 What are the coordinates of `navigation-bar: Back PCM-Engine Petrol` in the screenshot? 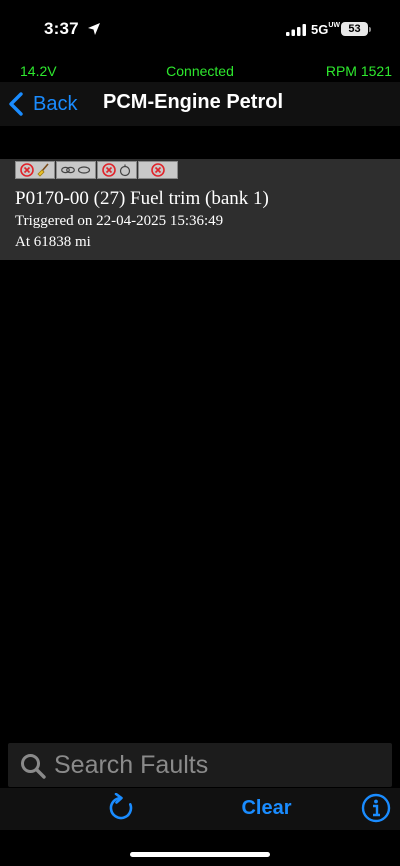 It's located at (200, 104).